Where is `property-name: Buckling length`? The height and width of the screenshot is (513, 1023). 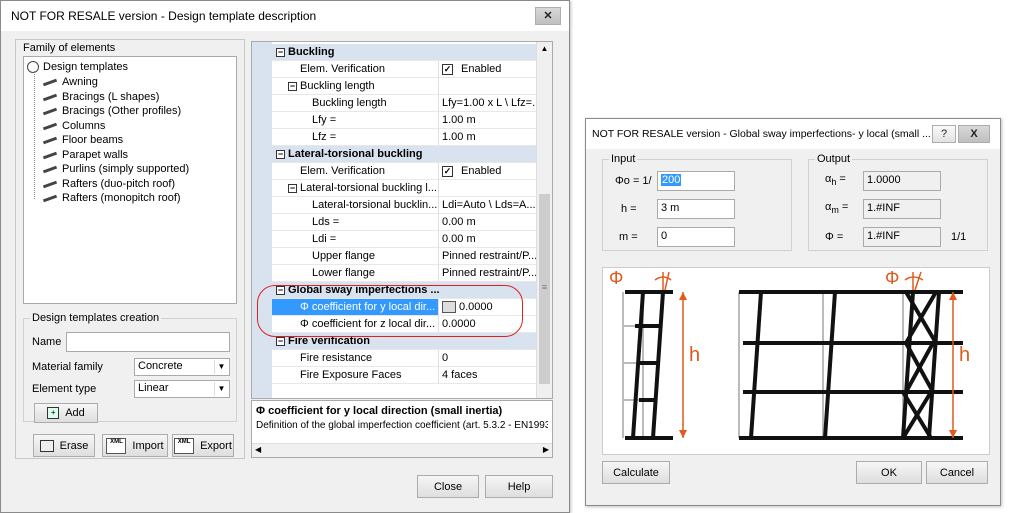
property-name: Buckling length is located at coordinates (355, 103).